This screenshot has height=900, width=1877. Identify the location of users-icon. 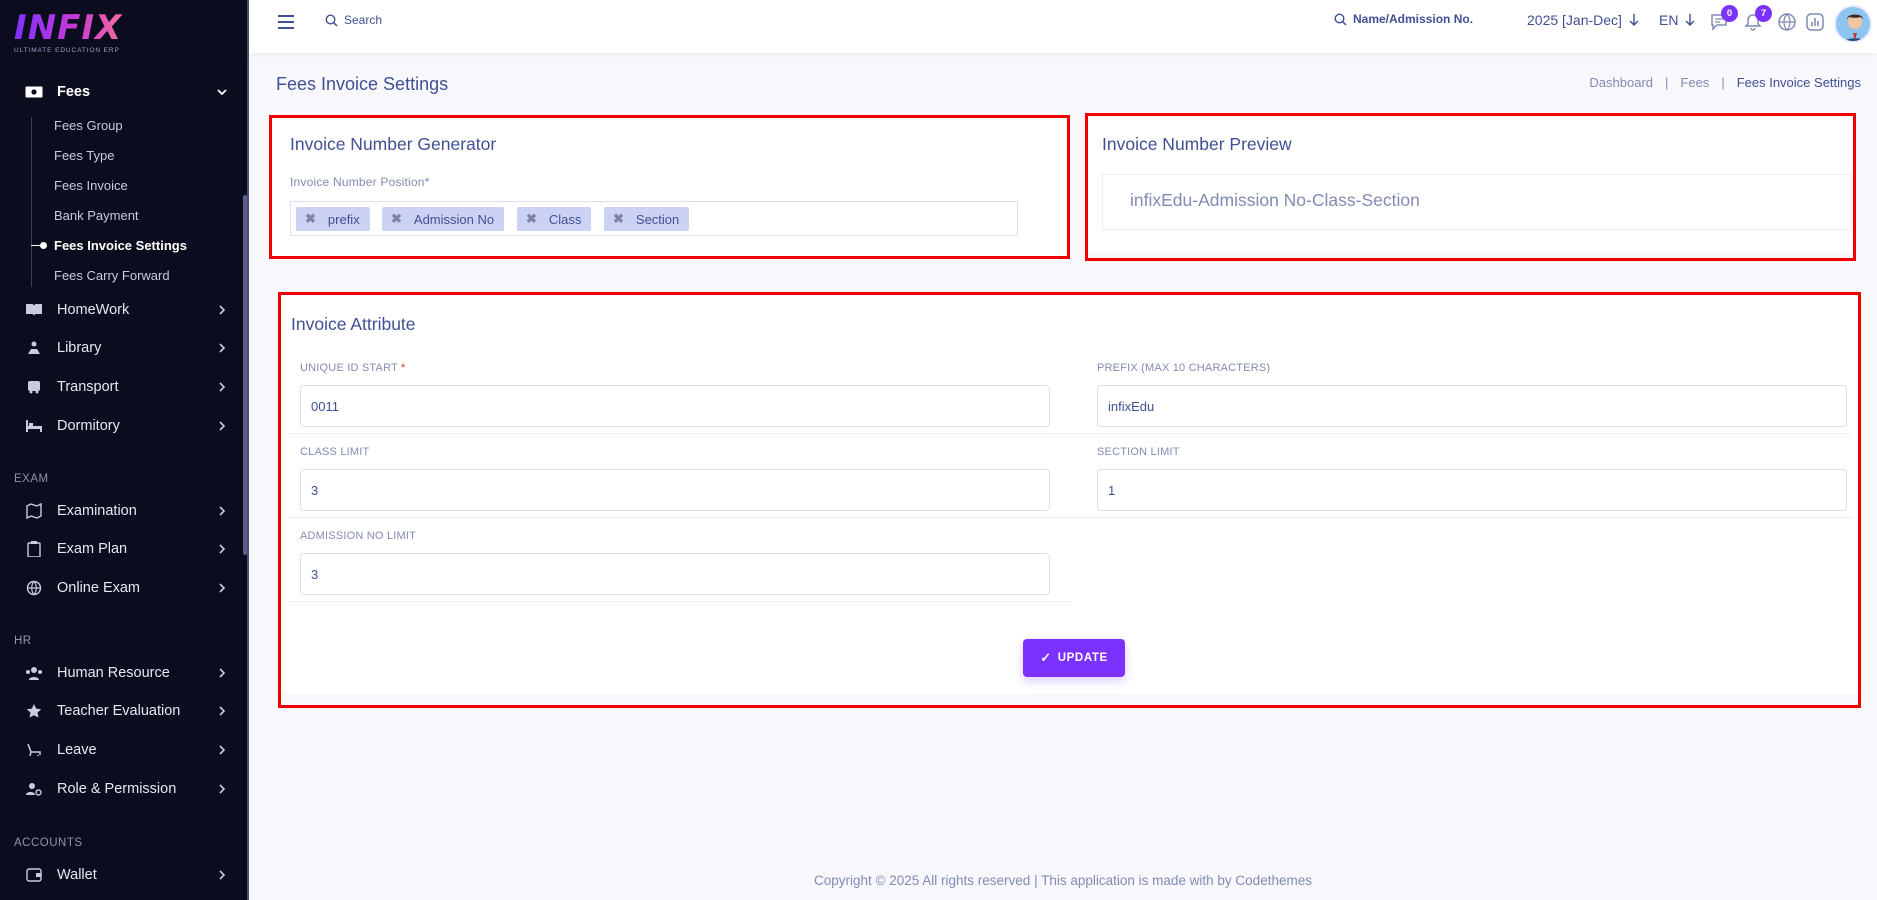
(34, 673).